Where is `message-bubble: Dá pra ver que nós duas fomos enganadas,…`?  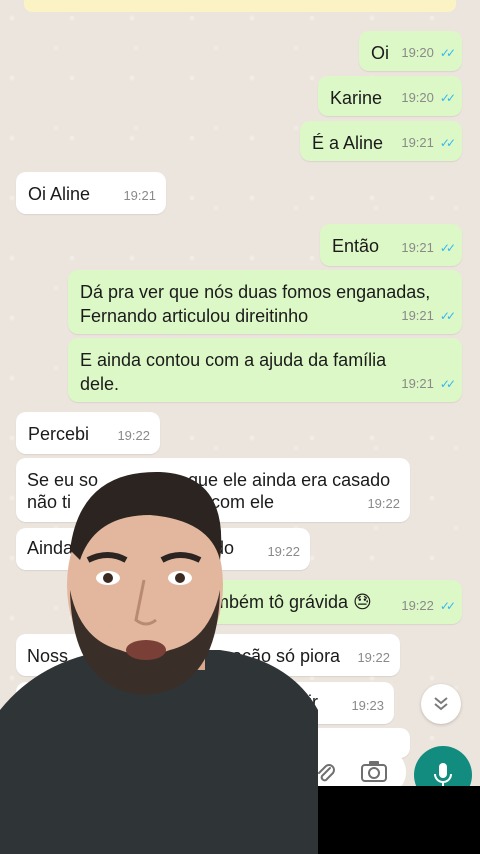 message-bubble: Dá pra ver que nós duas fomos enganadas,… is located at coordinates (265, 302).